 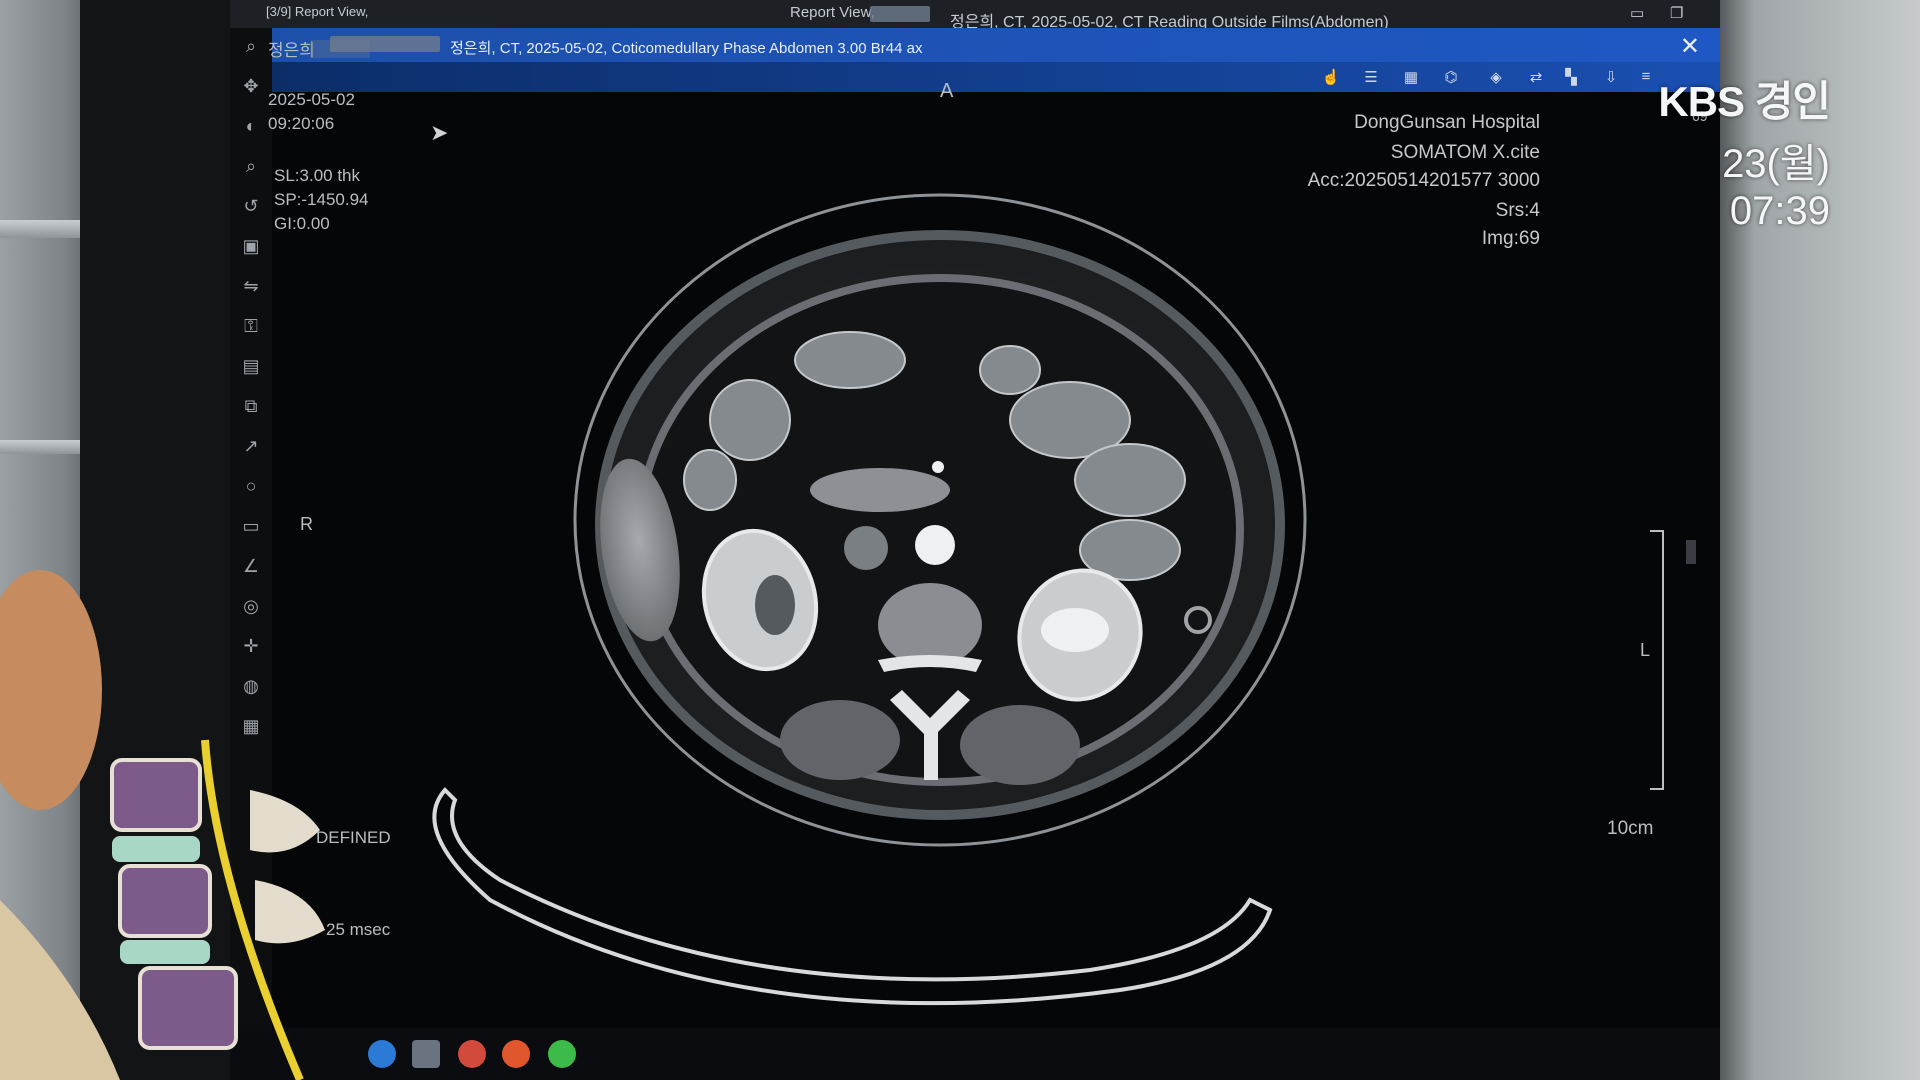 I want to click on channel-brand: KBS 경인, so click(x=1744, y=101).